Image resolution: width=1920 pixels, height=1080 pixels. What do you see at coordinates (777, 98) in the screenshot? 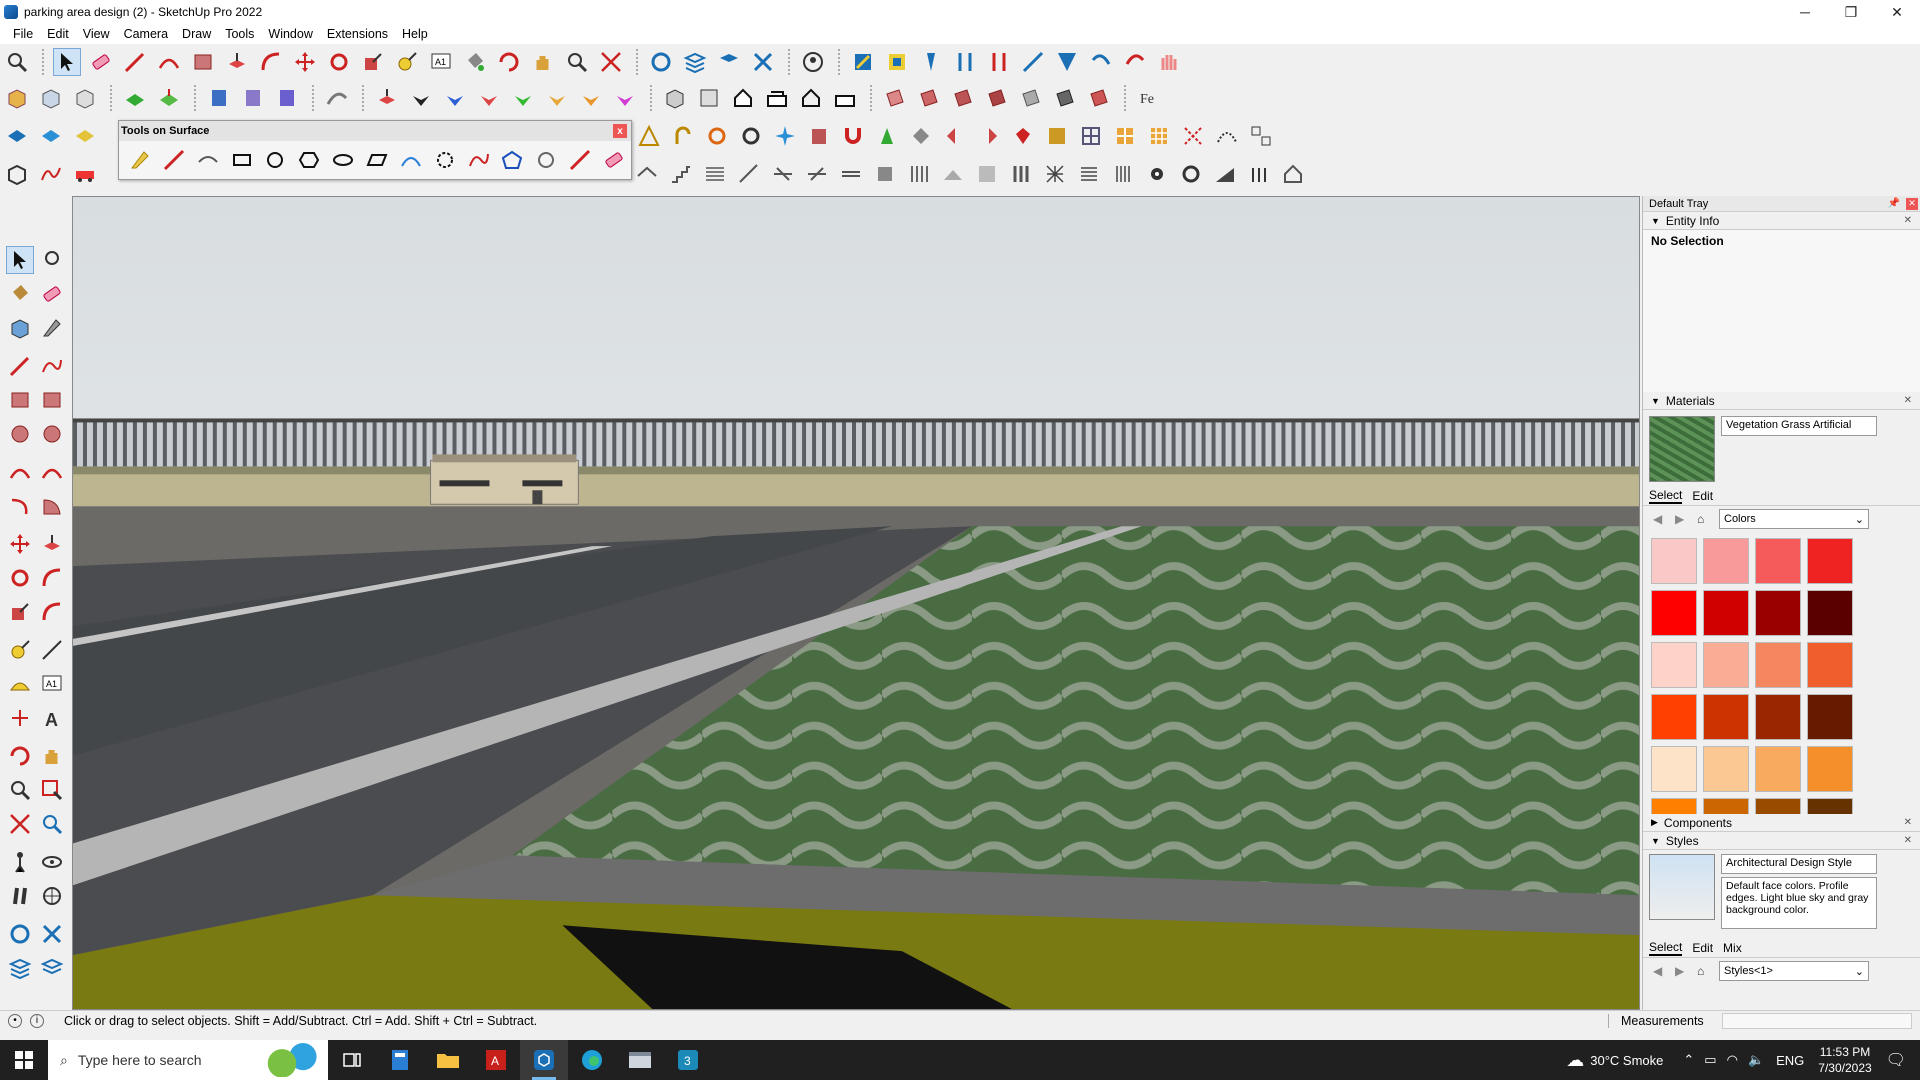
I see `right-view-icon` at bounding box center [777, 98].